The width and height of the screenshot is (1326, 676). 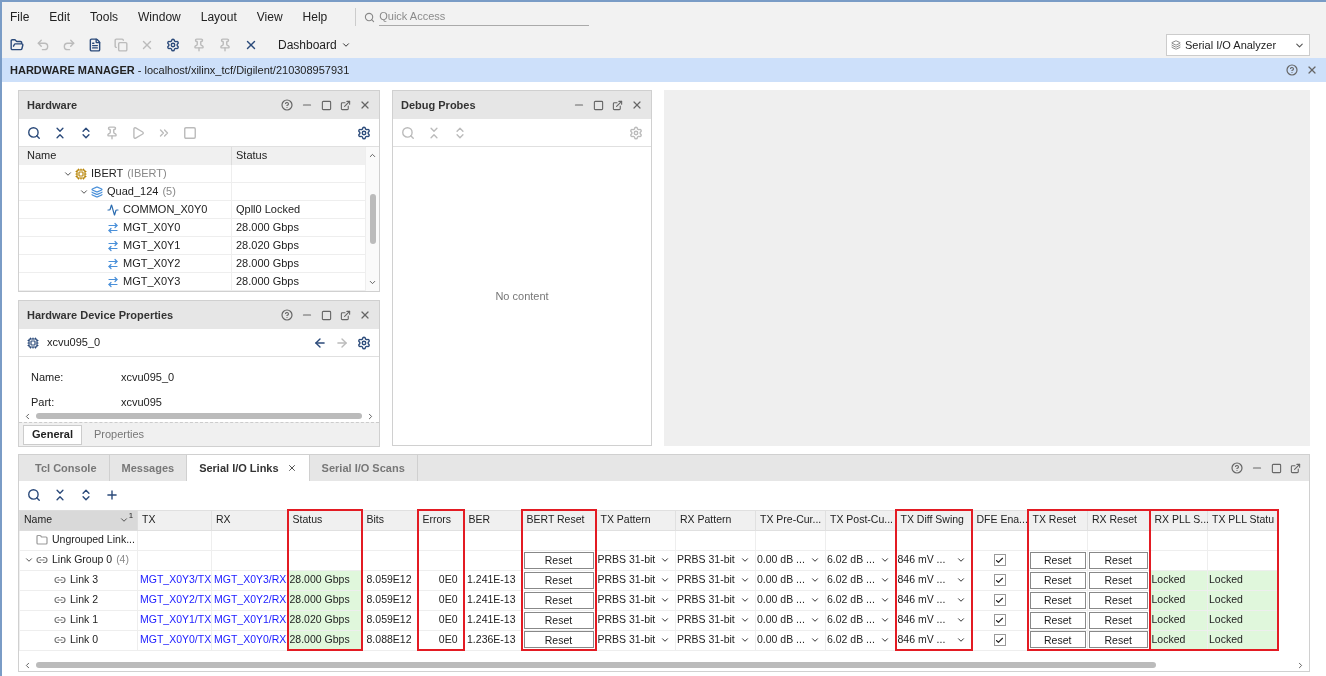 I want to click on cross-icon, so click(x=251, y=45).